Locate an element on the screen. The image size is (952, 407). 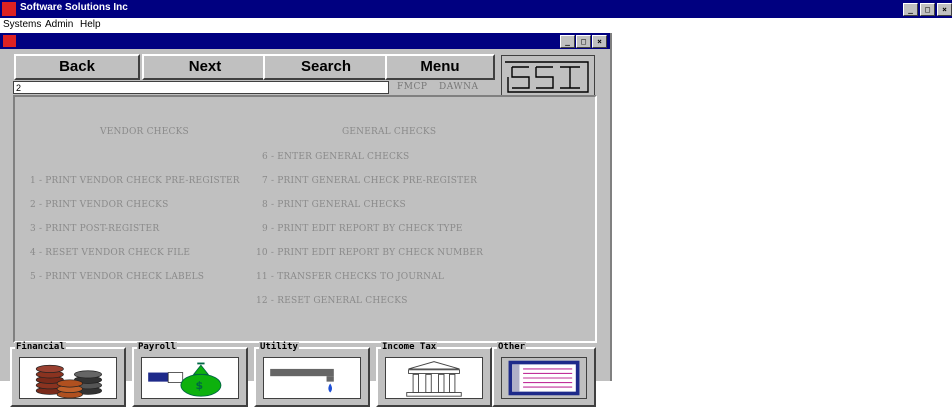
app-title-bar: Software Solutions Inc _ □ × is located at coordinates (476, 9).